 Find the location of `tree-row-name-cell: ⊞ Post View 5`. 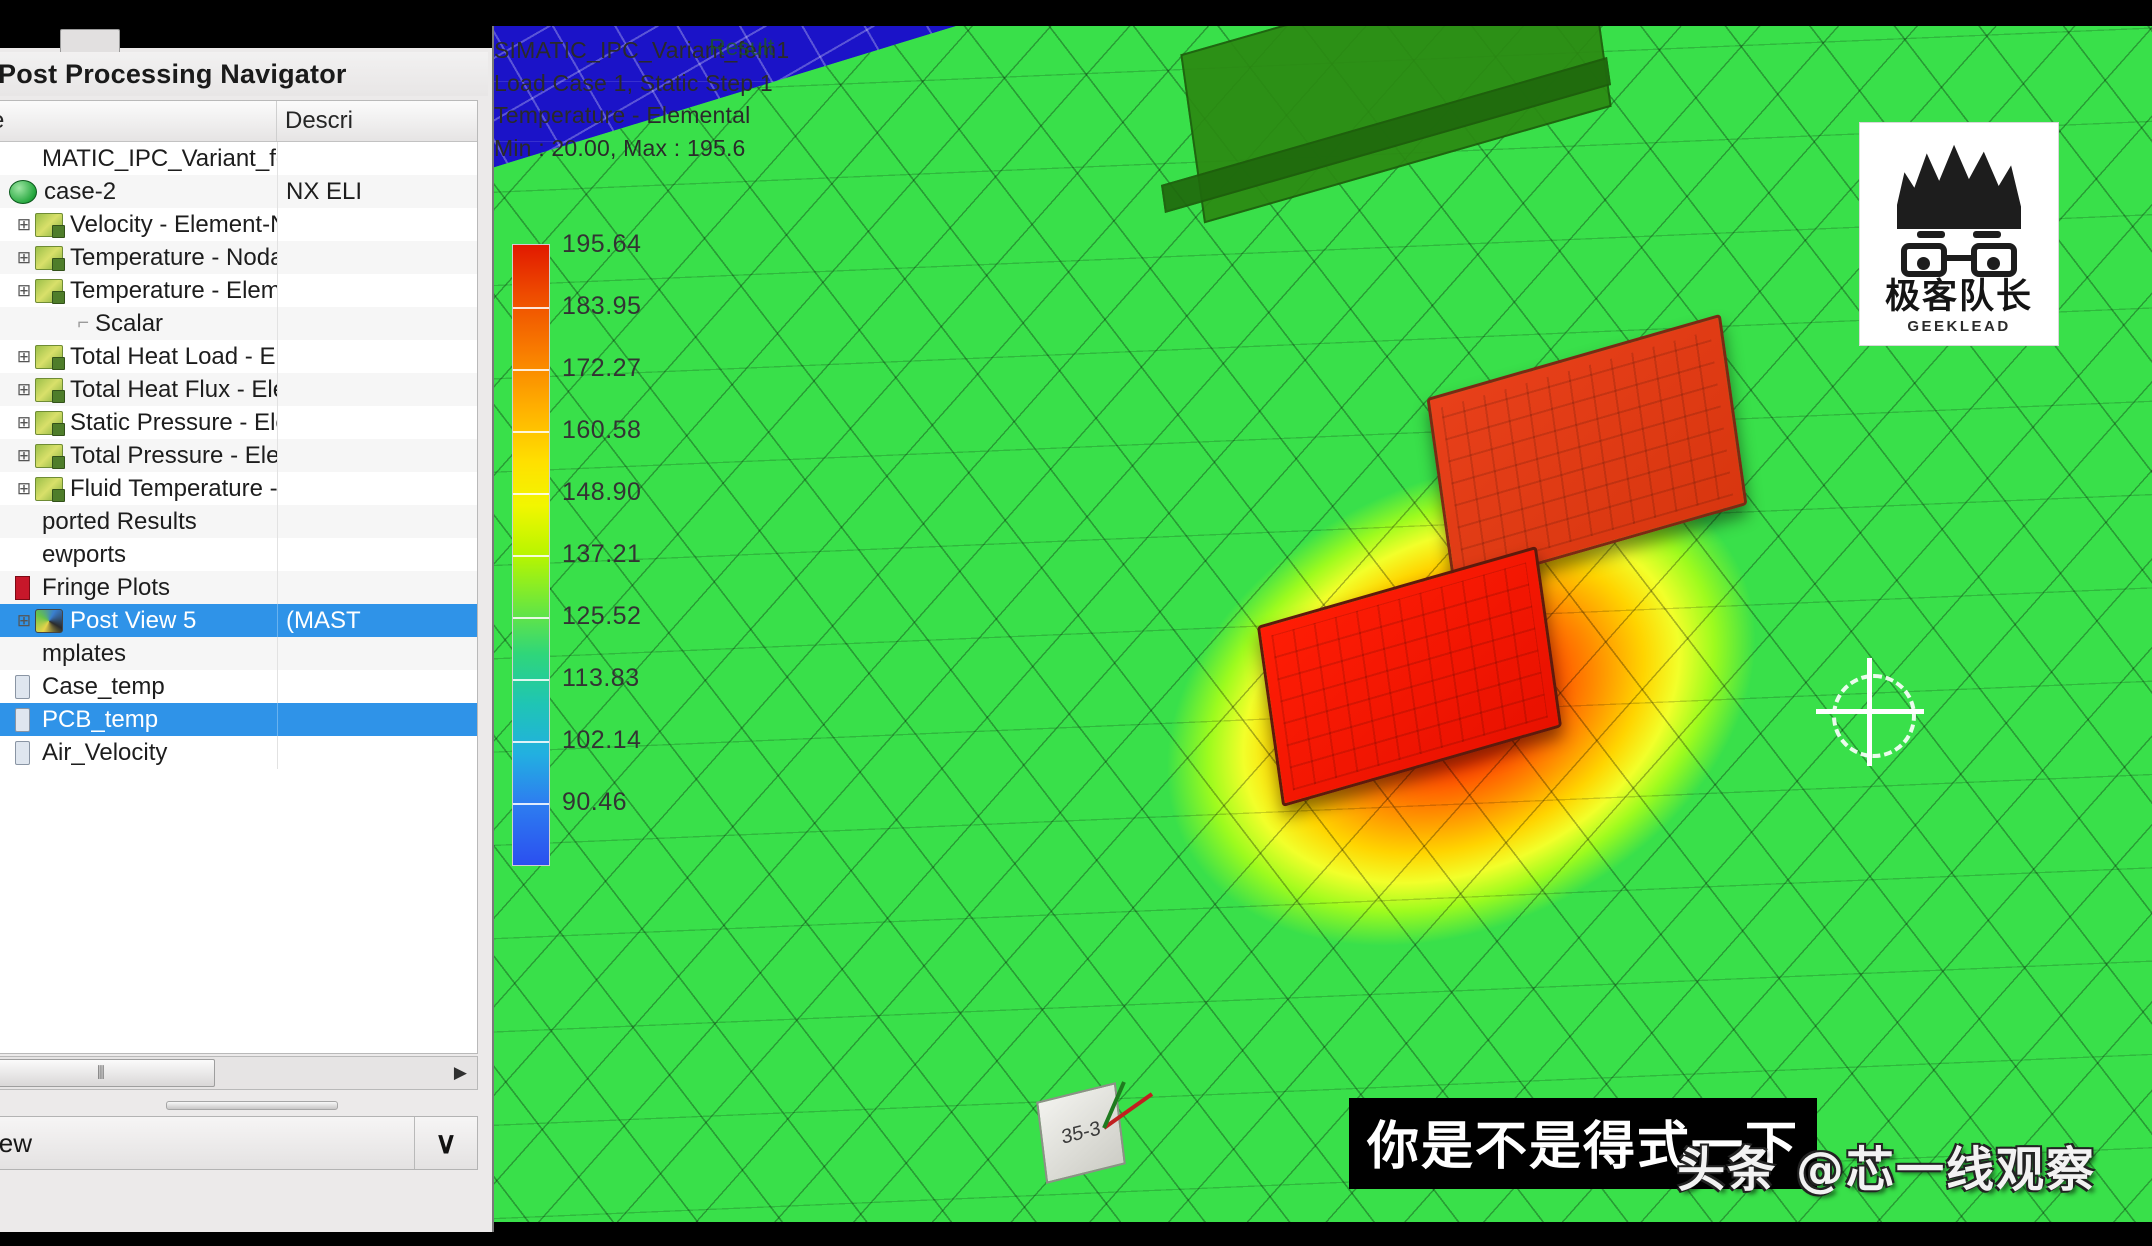

tree-row-name-cell: ⊞ Post View 5 is located at coordinates (138, 620).